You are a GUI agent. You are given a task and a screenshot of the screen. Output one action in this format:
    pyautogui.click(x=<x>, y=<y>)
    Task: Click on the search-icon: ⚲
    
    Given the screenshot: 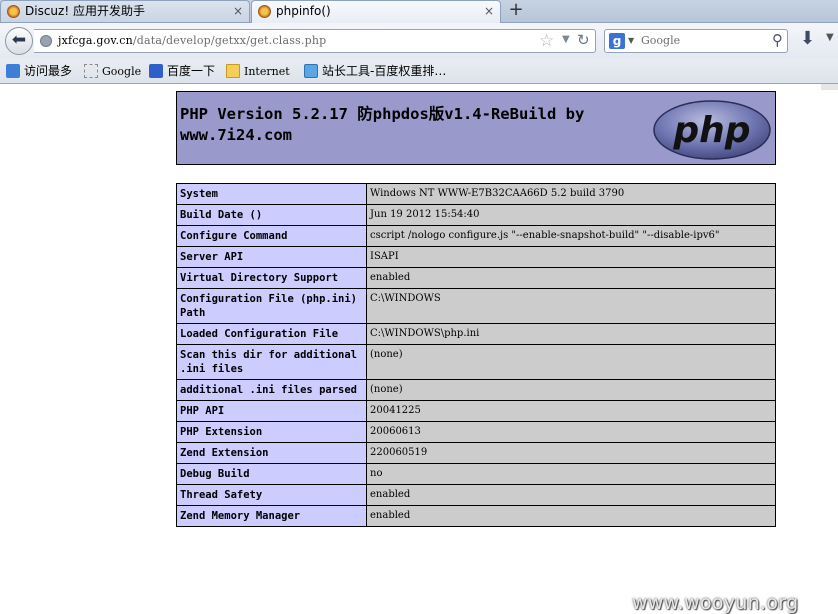 What is the action you would take?
    pyautogui.click(x=777, y=40)
    